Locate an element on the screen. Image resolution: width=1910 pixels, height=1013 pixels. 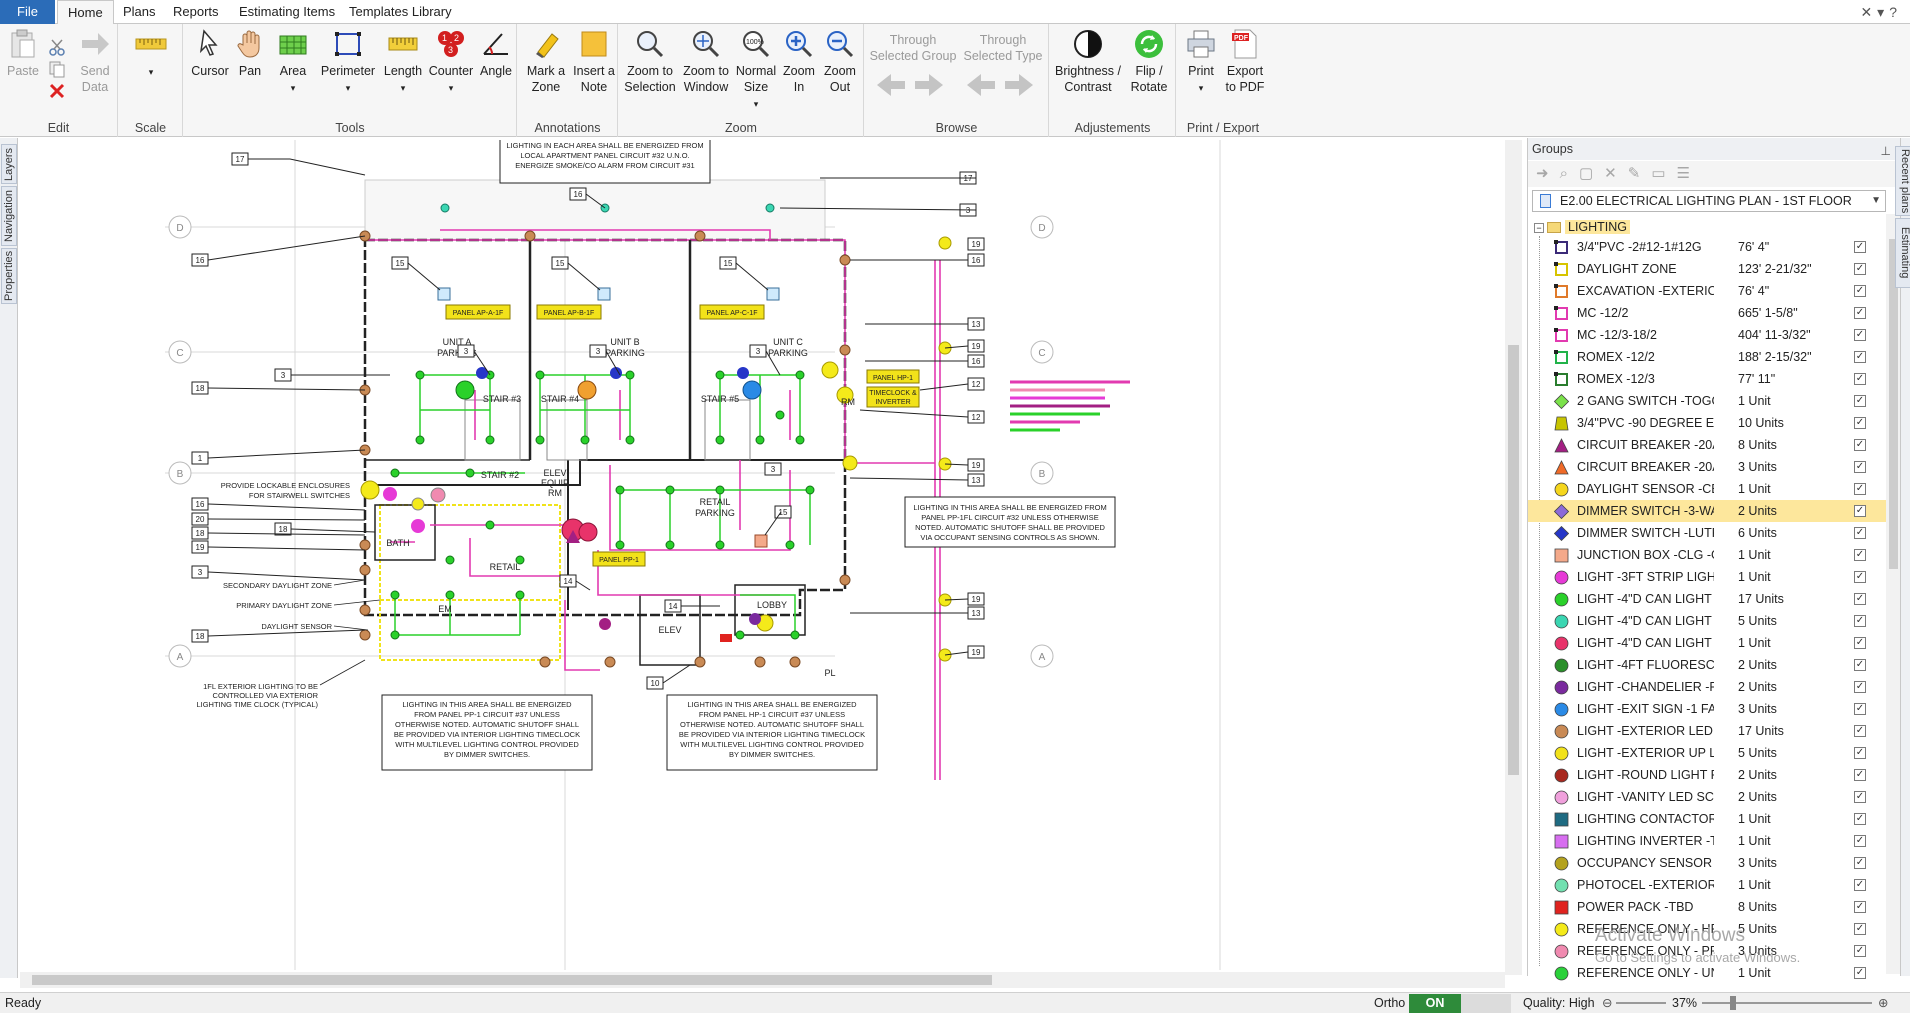
group-item: LIGHT -EXTERIOR UP LIGH... 5 Units ✓ is located at coordinates (1708, 753).